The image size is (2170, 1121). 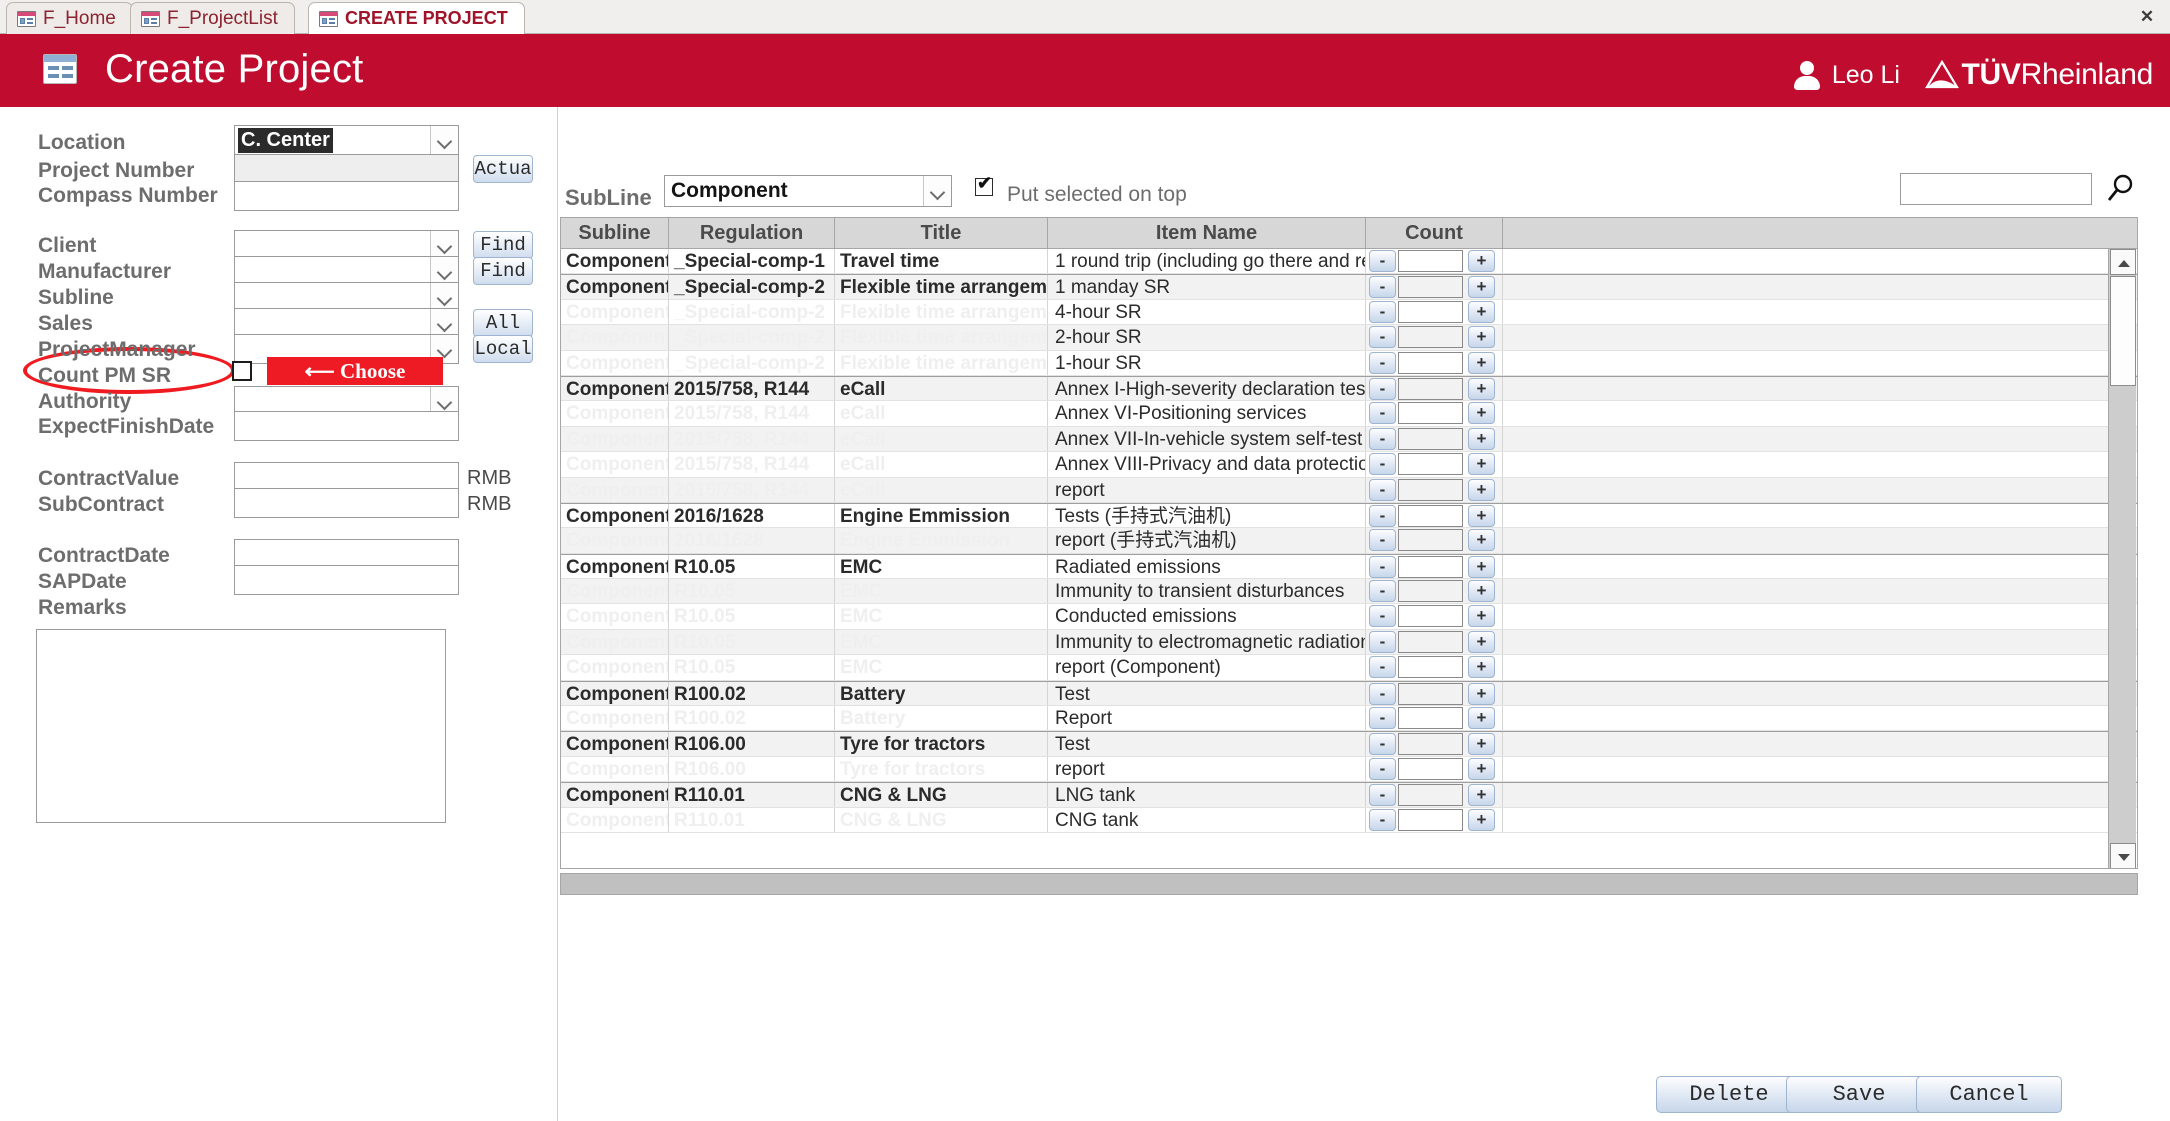 I want to click on save-button: Save, so click(x=1859, y=1094).